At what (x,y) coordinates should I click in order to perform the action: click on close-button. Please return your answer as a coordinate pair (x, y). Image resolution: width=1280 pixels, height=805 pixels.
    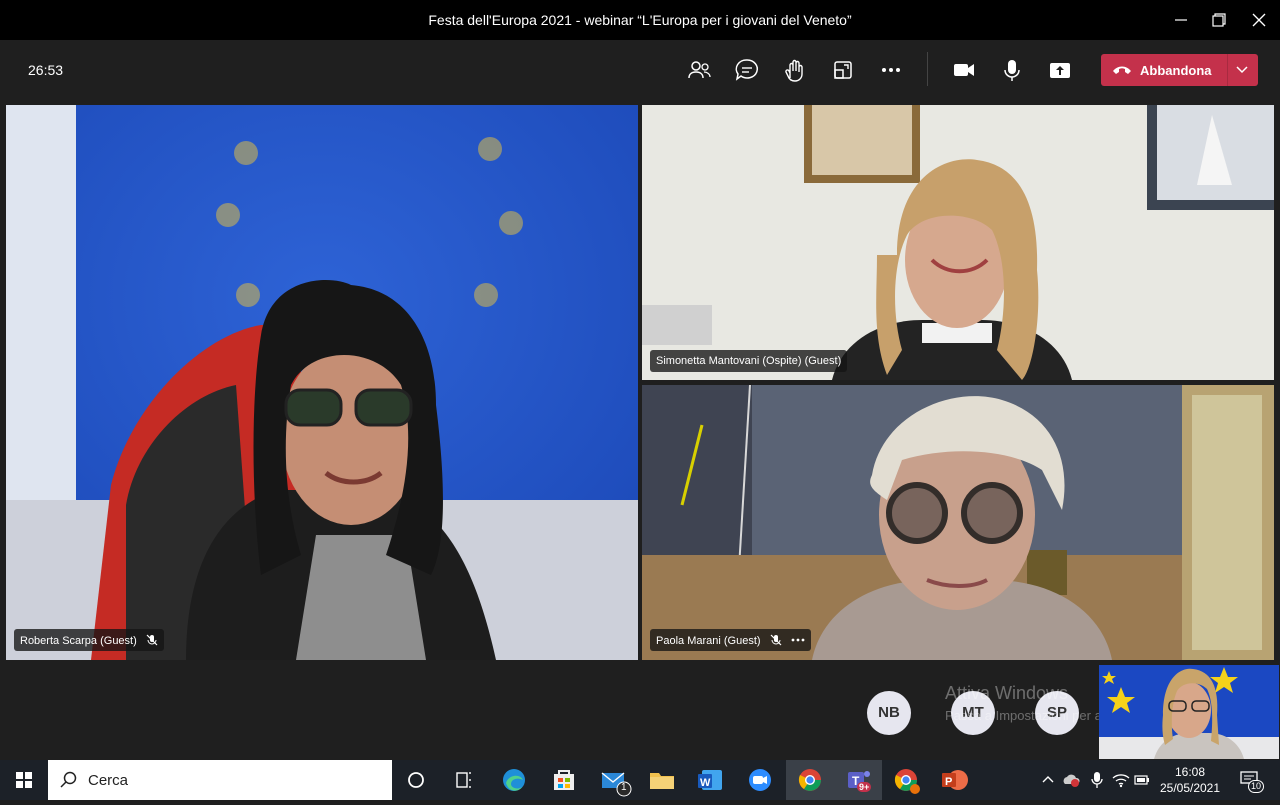
    Looking at the image, I should click on (1259, 20).